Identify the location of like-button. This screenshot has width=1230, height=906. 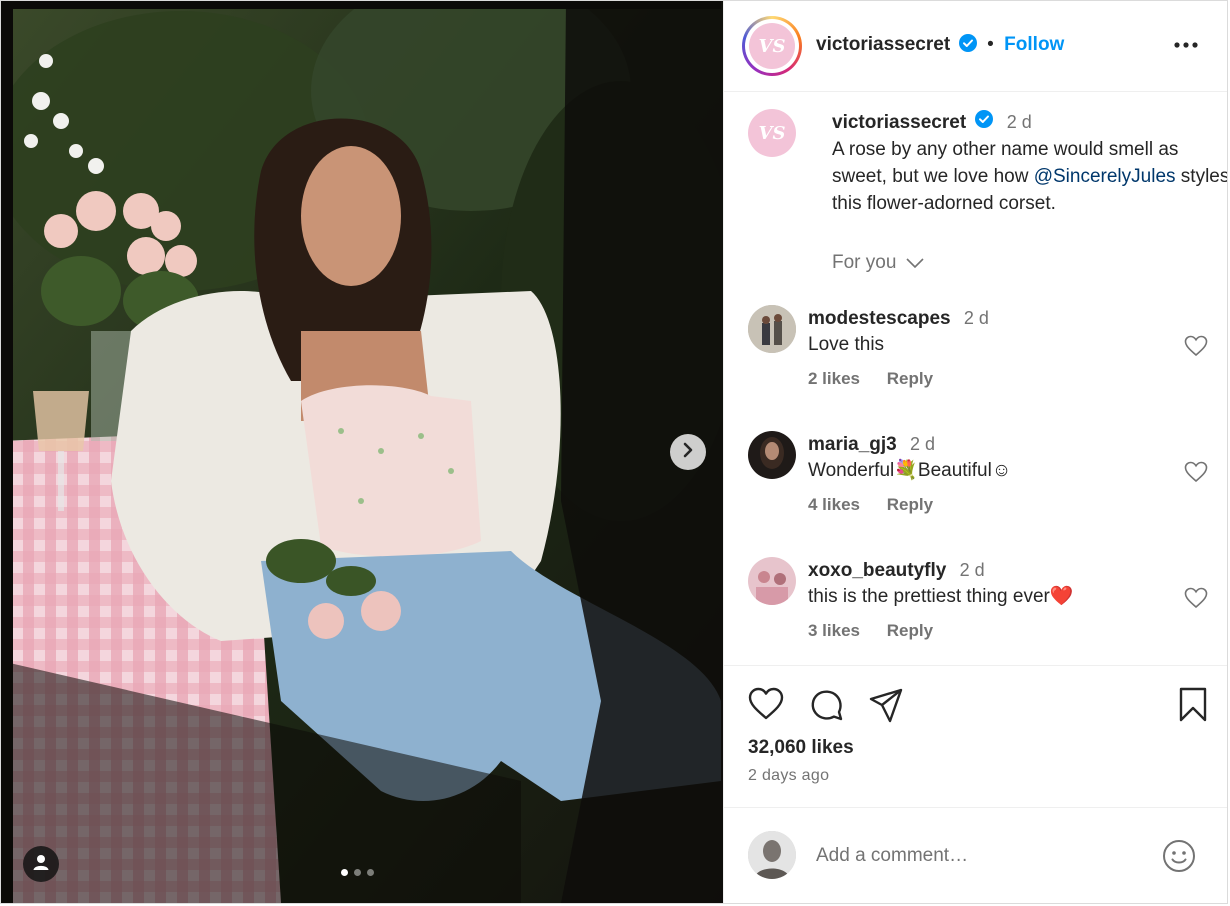
(766, 706).